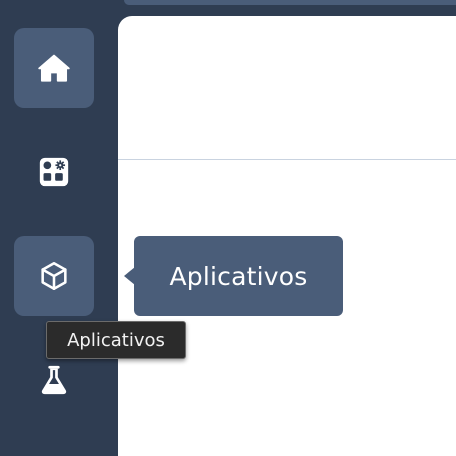 This screenshot has width=456, height=456. What do you see at coordinates (54, 380) in the screenshot?
I see `flask-icon` at bounding box center [54, 380].